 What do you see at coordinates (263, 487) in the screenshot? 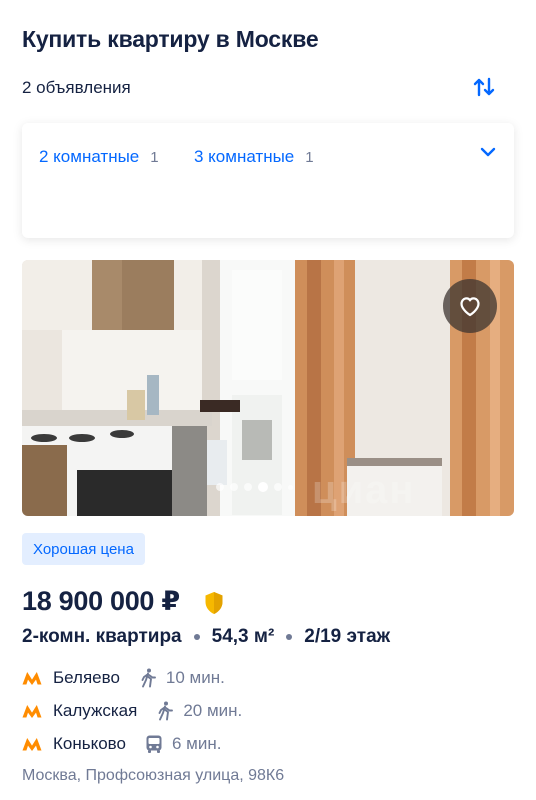
I see `slide-dot-active` at bounding box center [263, 487].